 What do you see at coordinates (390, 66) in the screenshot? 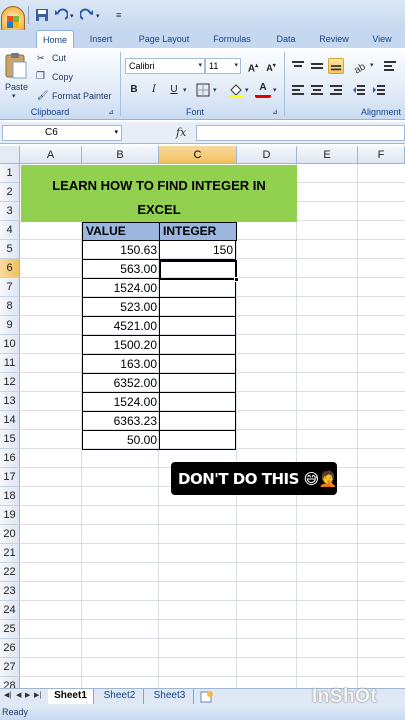
I see `wrap-text-icon` at bounding box center [390, 66].